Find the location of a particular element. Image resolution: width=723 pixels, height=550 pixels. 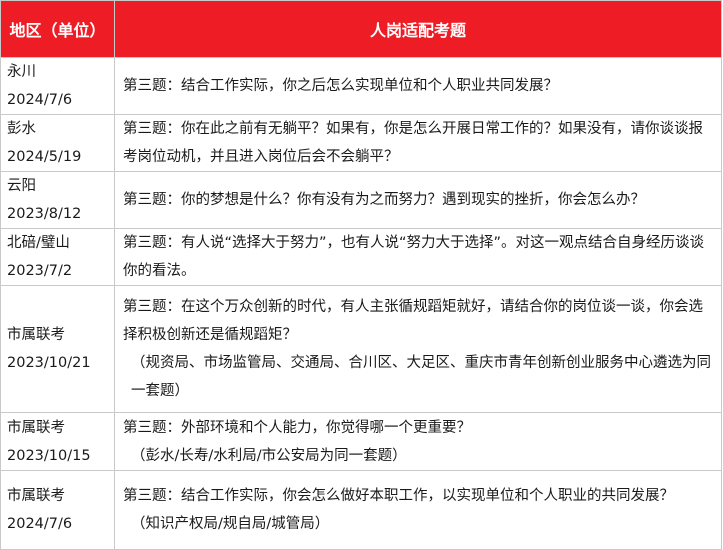

question-text: 第三题：外部环境和个人能力，你觉得哪一个更重要？ is located at coordinates (297, 427).